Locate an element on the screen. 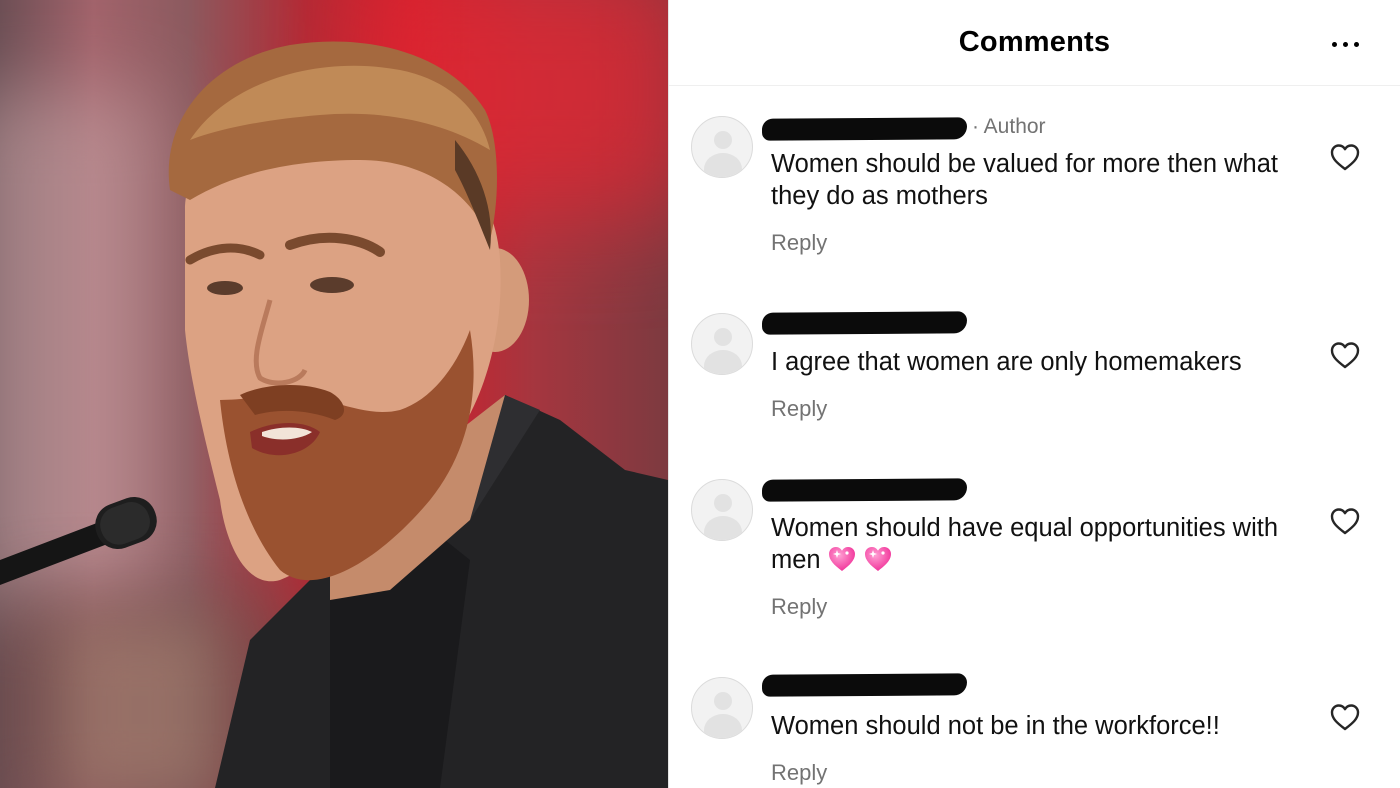 This screenshot has height=788, width=1400. comments-title: Comments is located at coordinates (1034, 42).